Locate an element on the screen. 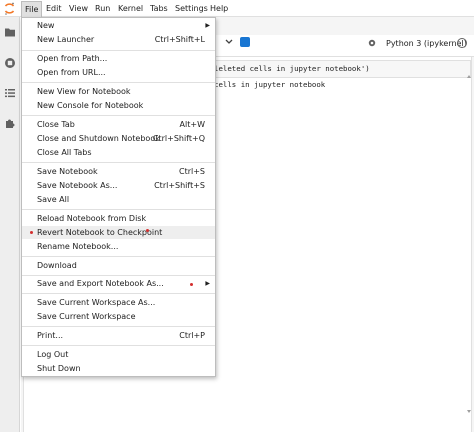  menu-item-shortcut: Alt+W is located at coordinates (192, 124).